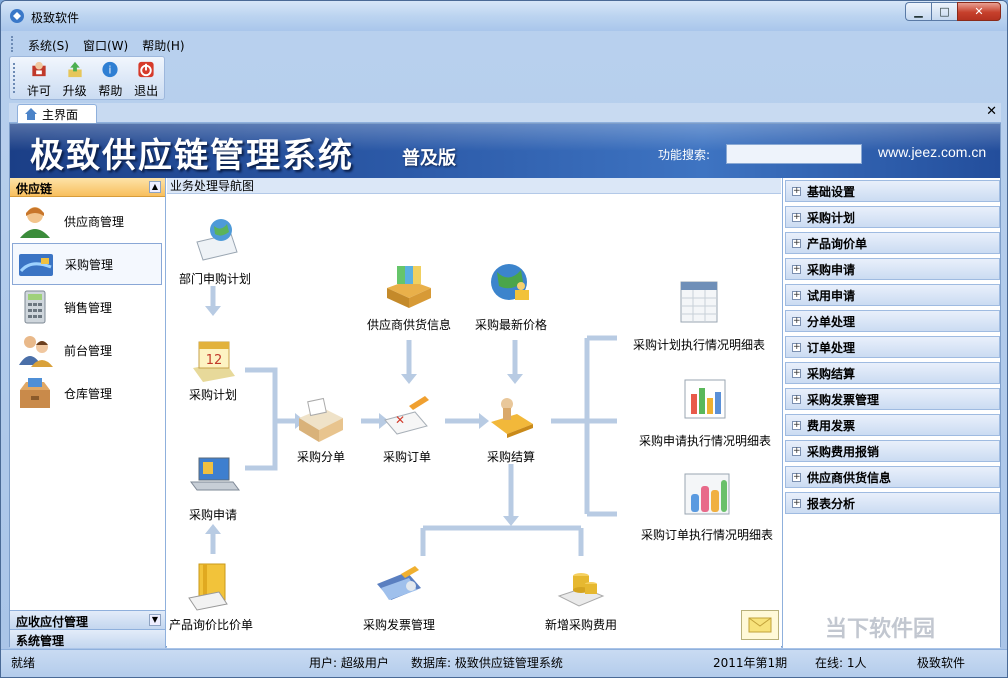 The width and height of the screenshot is (1008, 678). What do you see at coordinates (707, 505) in the screenshot?
I see `node-order-report: 采购订单执行情况明细表` at bounding box center [707, 505].